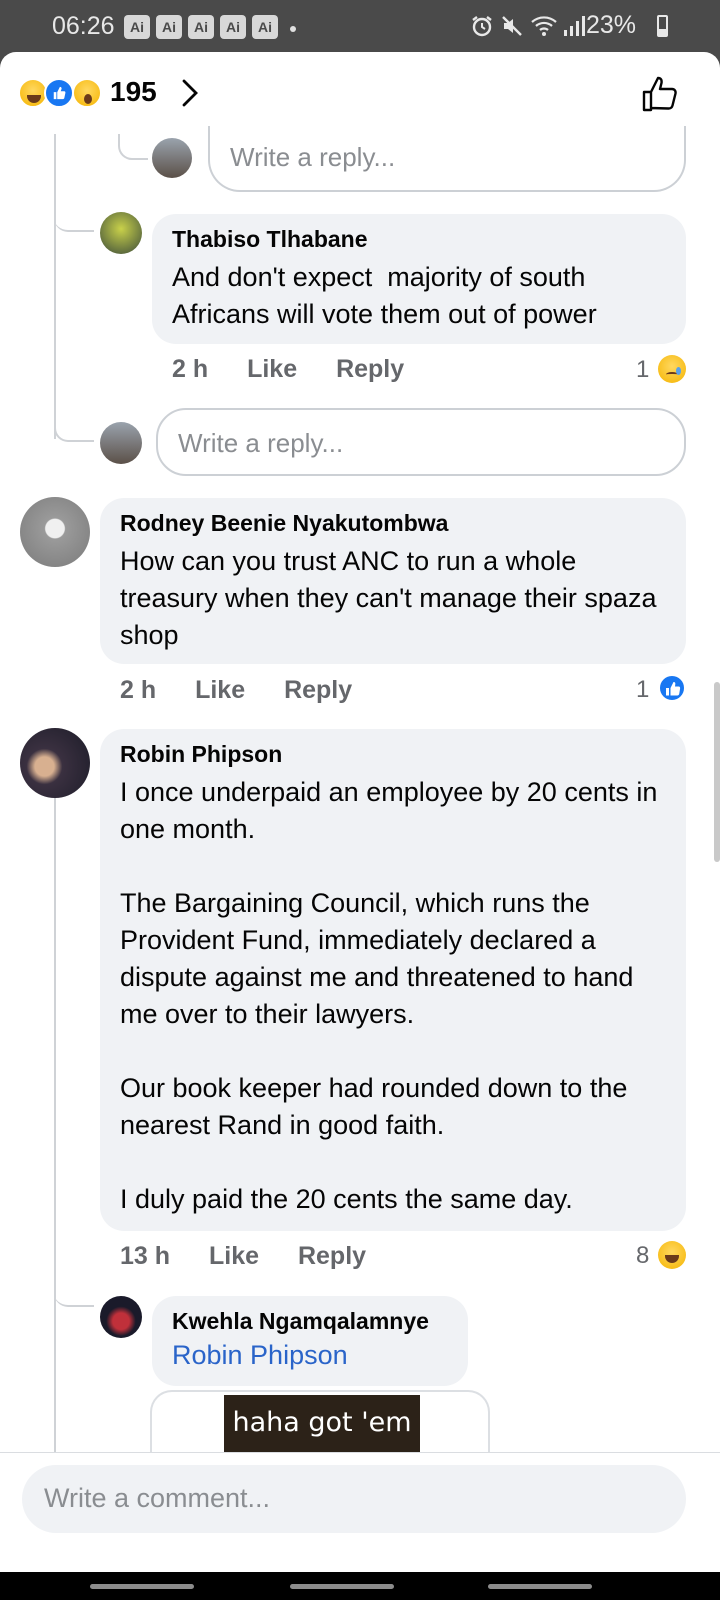  I want to click on system-nav-bar, so click(360, 1586).